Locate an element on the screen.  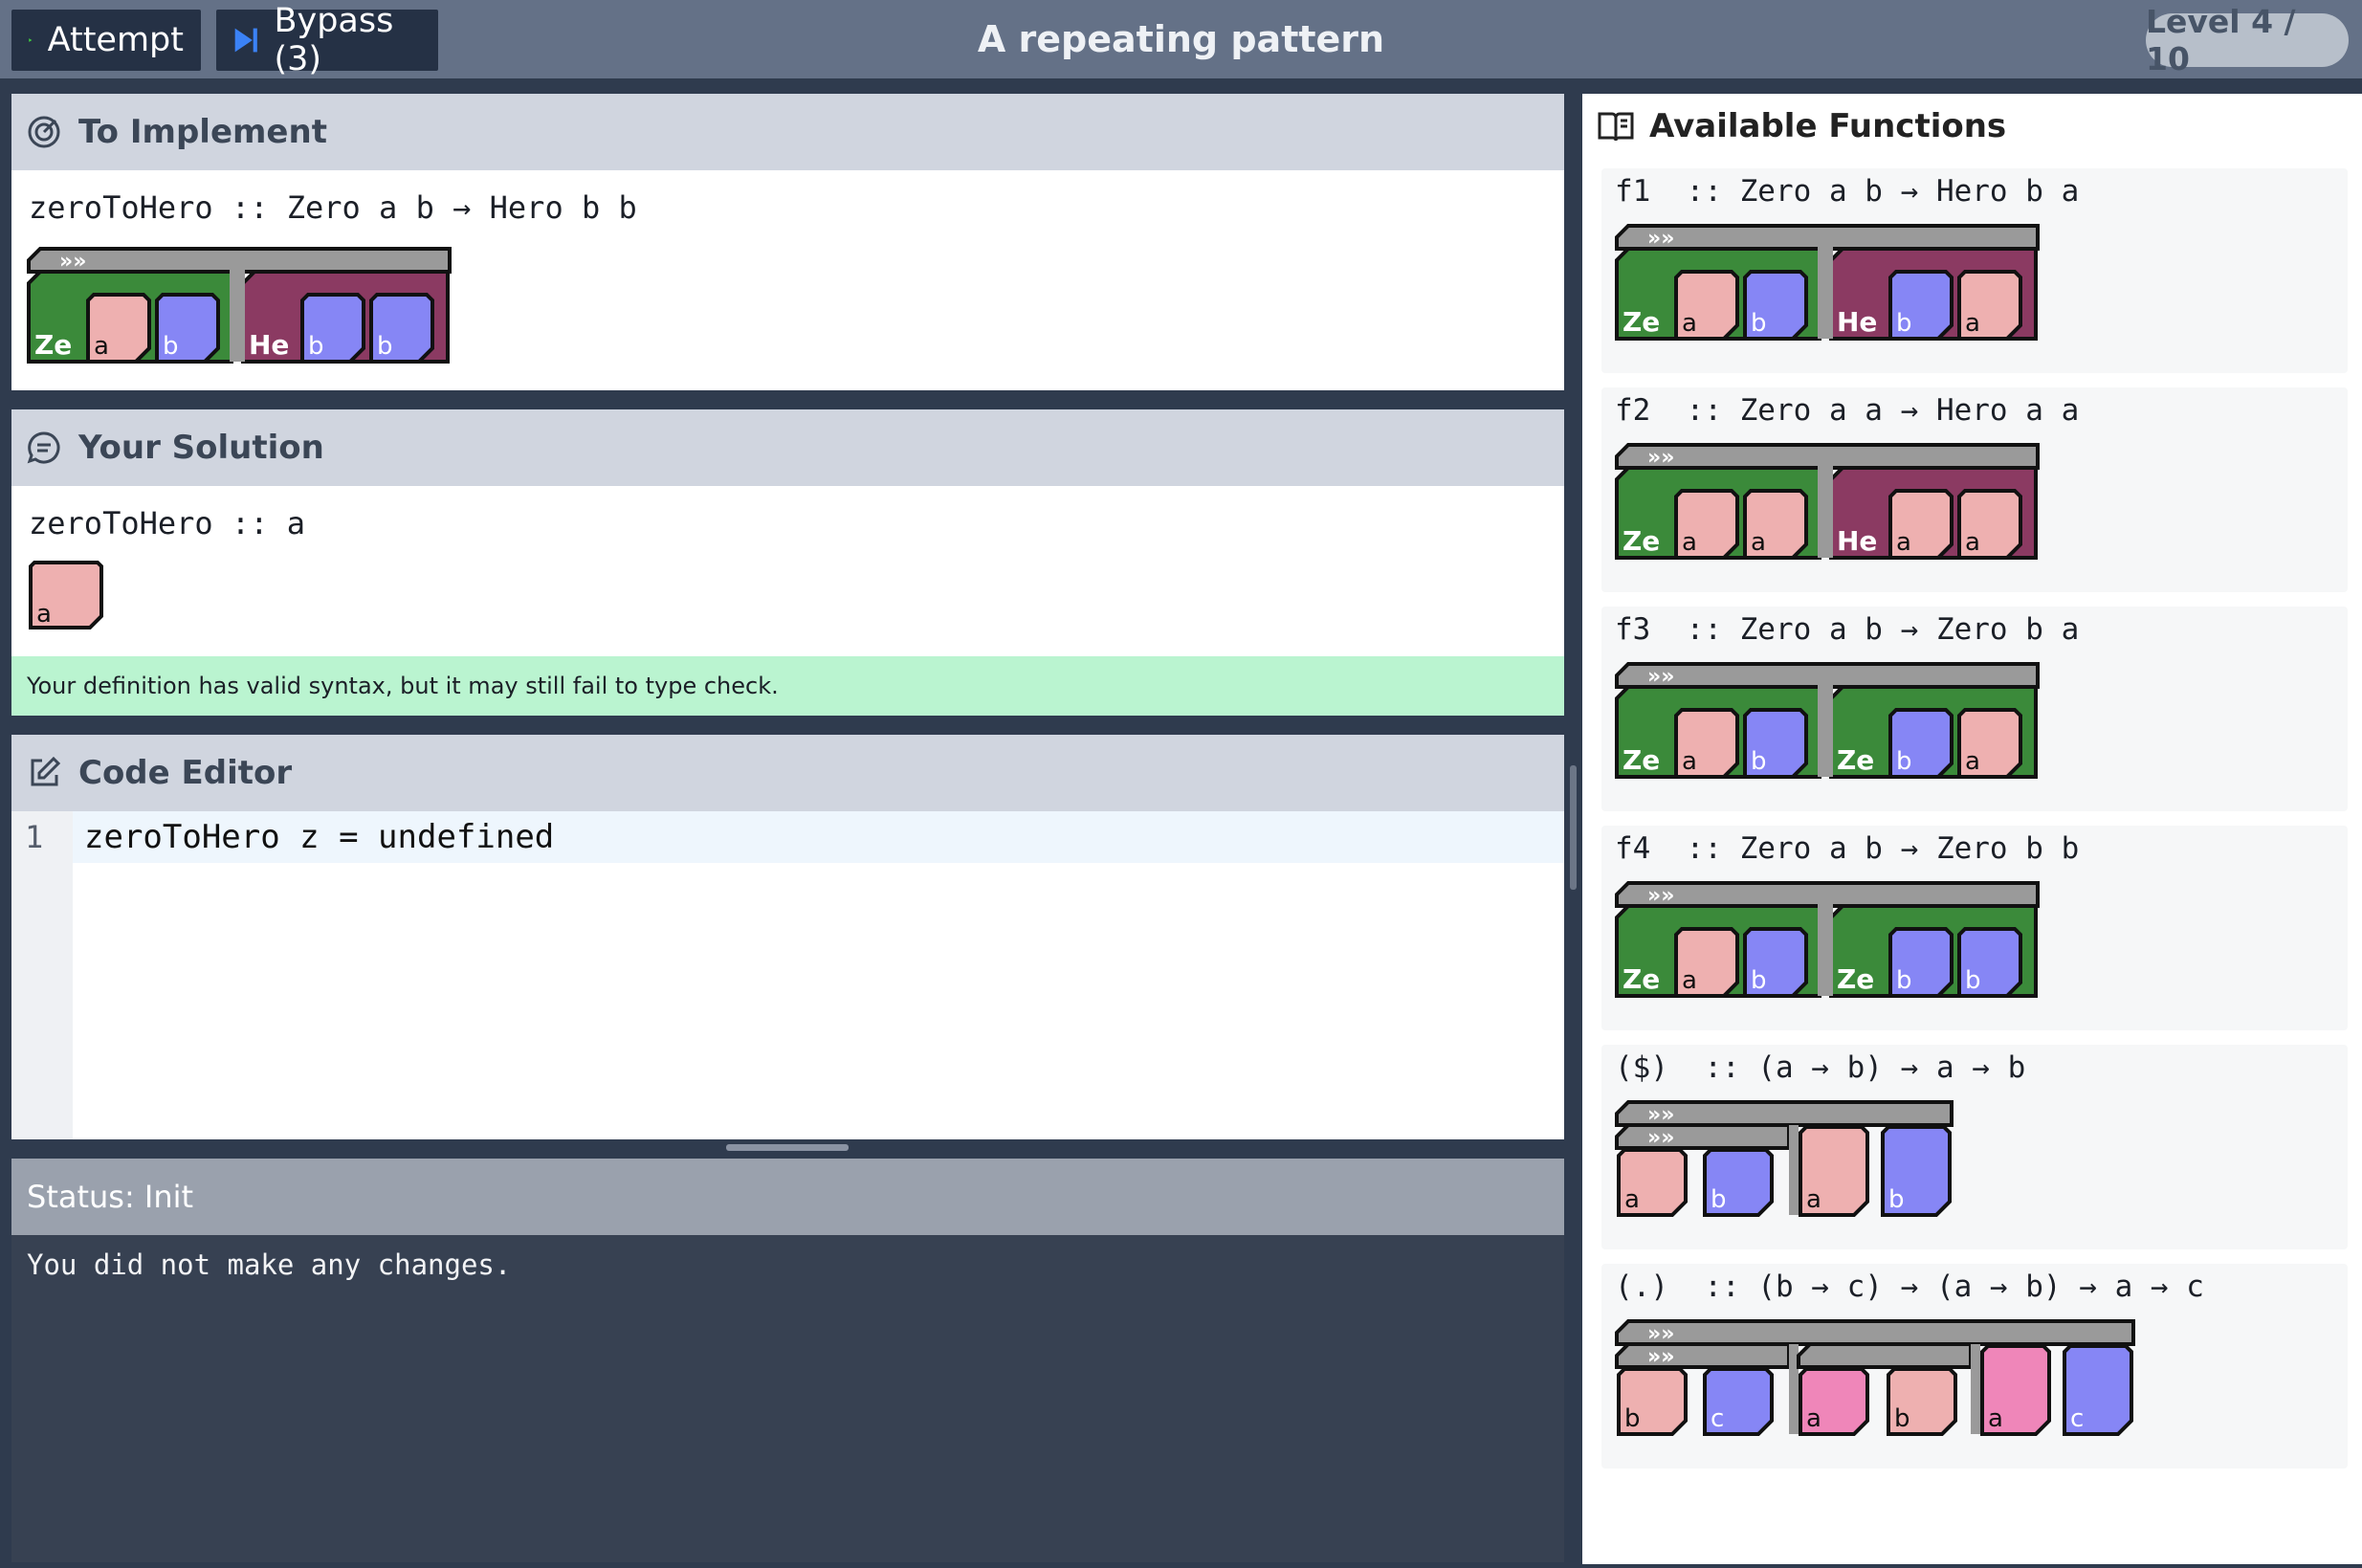
your-solution-title: Your Solution is located at coordinates (201, 448).